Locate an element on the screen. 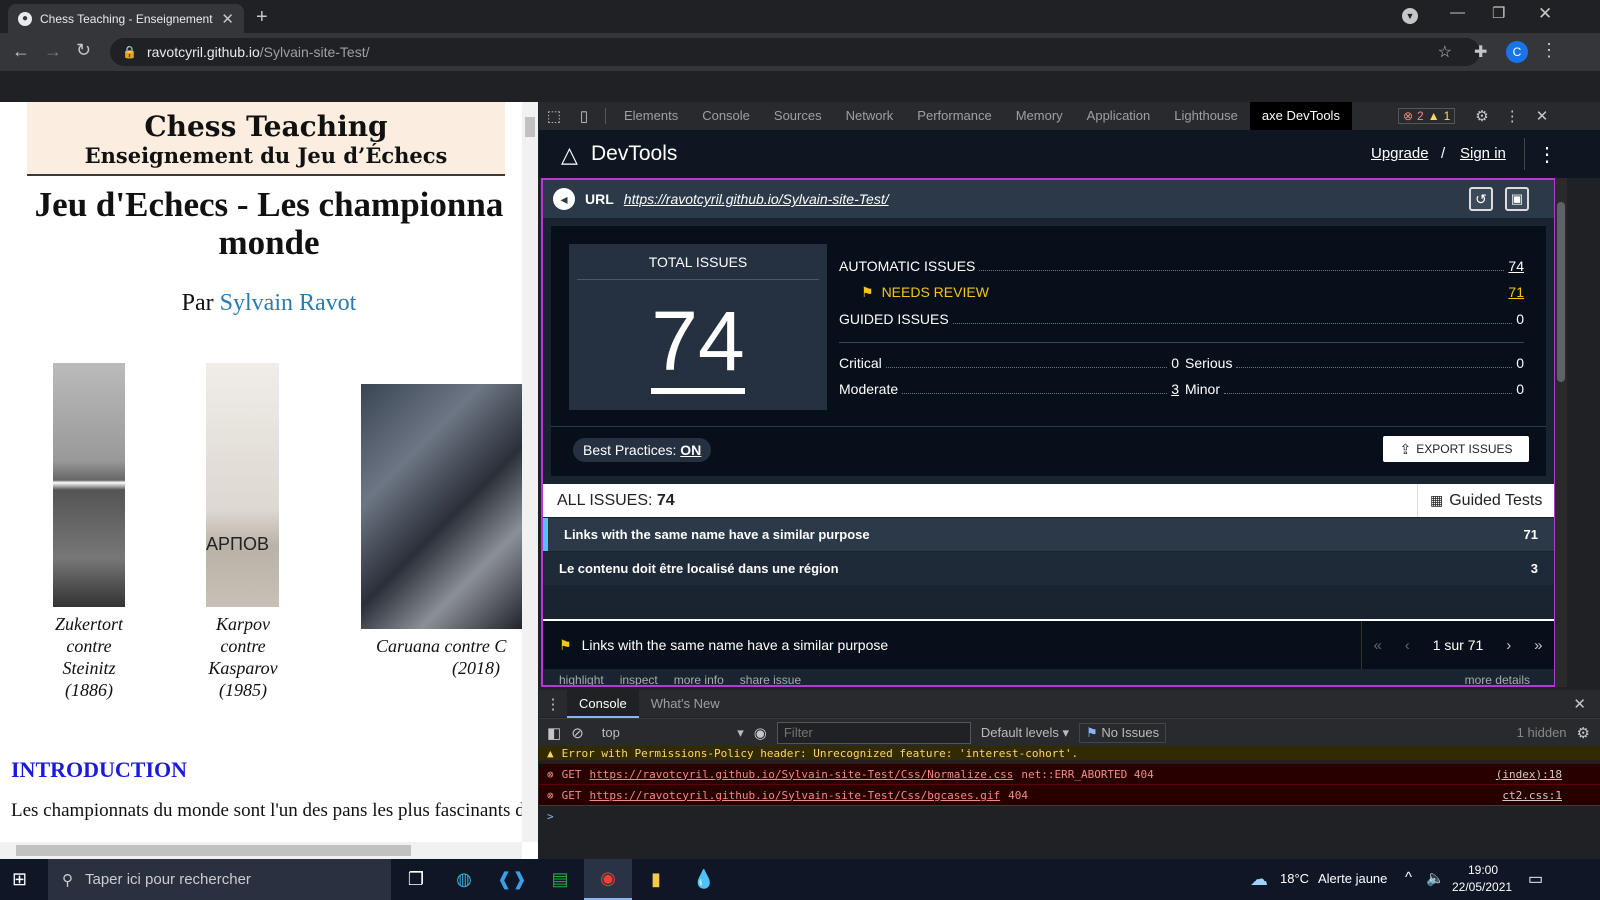  bookmark-star-icon: ☆ is located at coordinates (1445, 52).